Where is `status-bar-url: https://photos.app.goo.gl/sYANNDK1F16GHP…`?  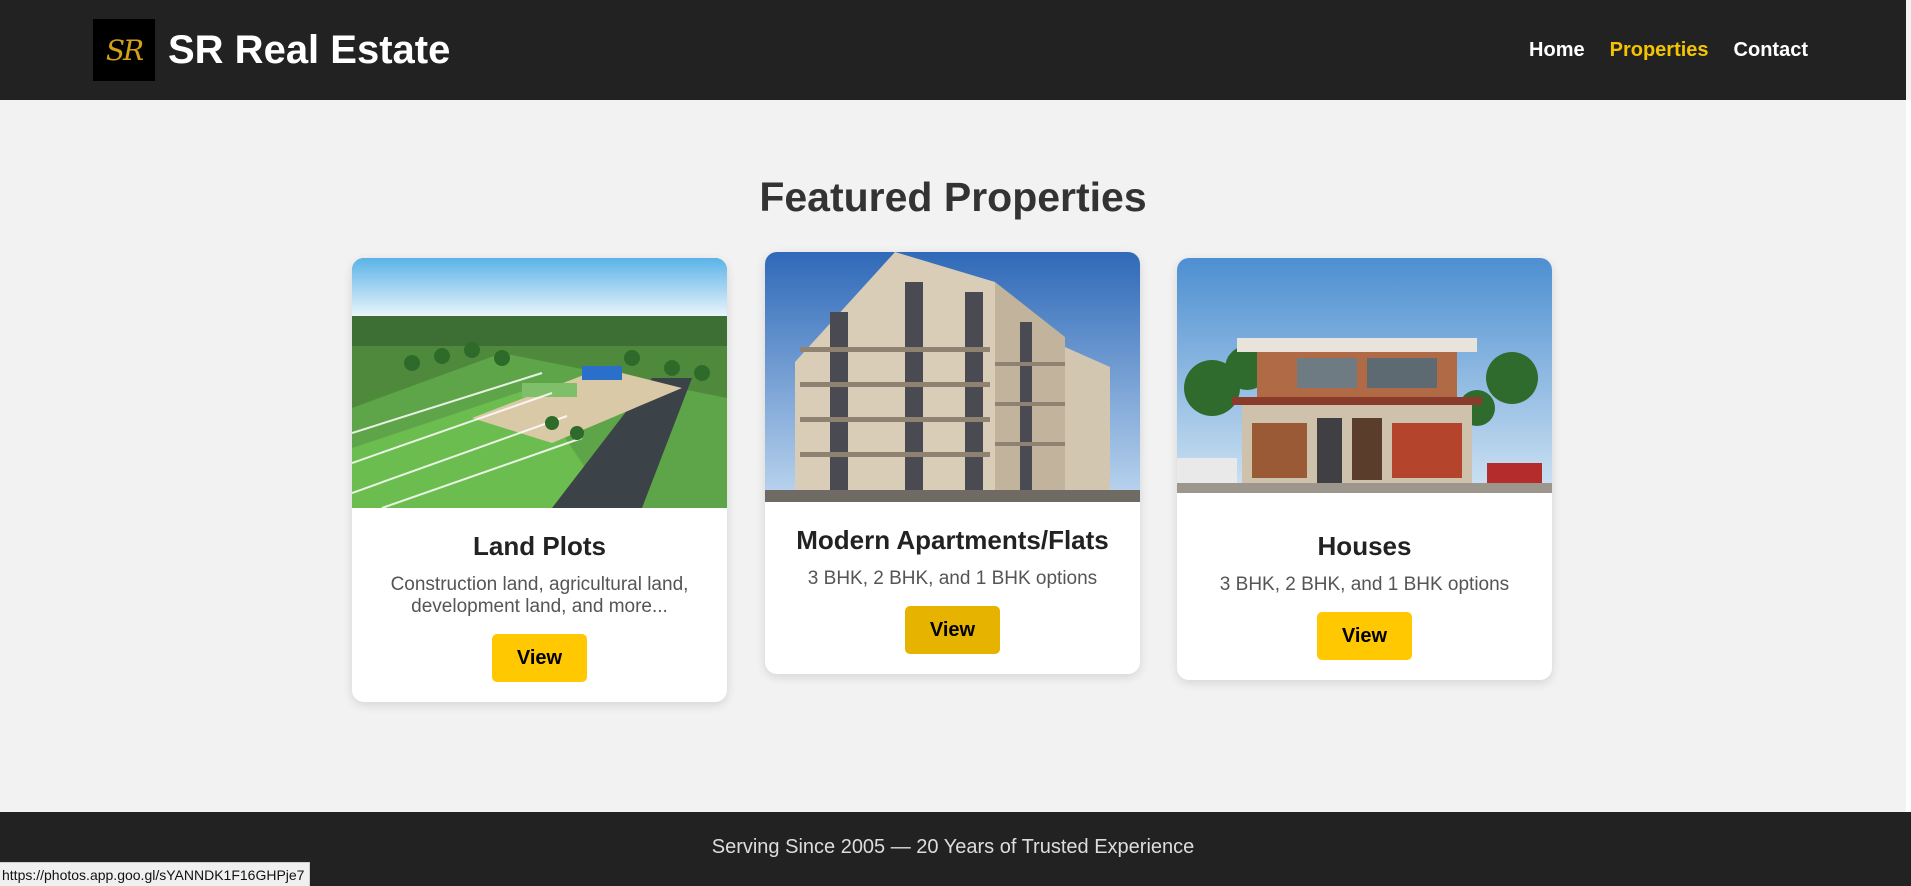
status-bar-url: https://photos.app.goo.gl/sYANNDK1F16GHP… is located at coordinates (155, 874).